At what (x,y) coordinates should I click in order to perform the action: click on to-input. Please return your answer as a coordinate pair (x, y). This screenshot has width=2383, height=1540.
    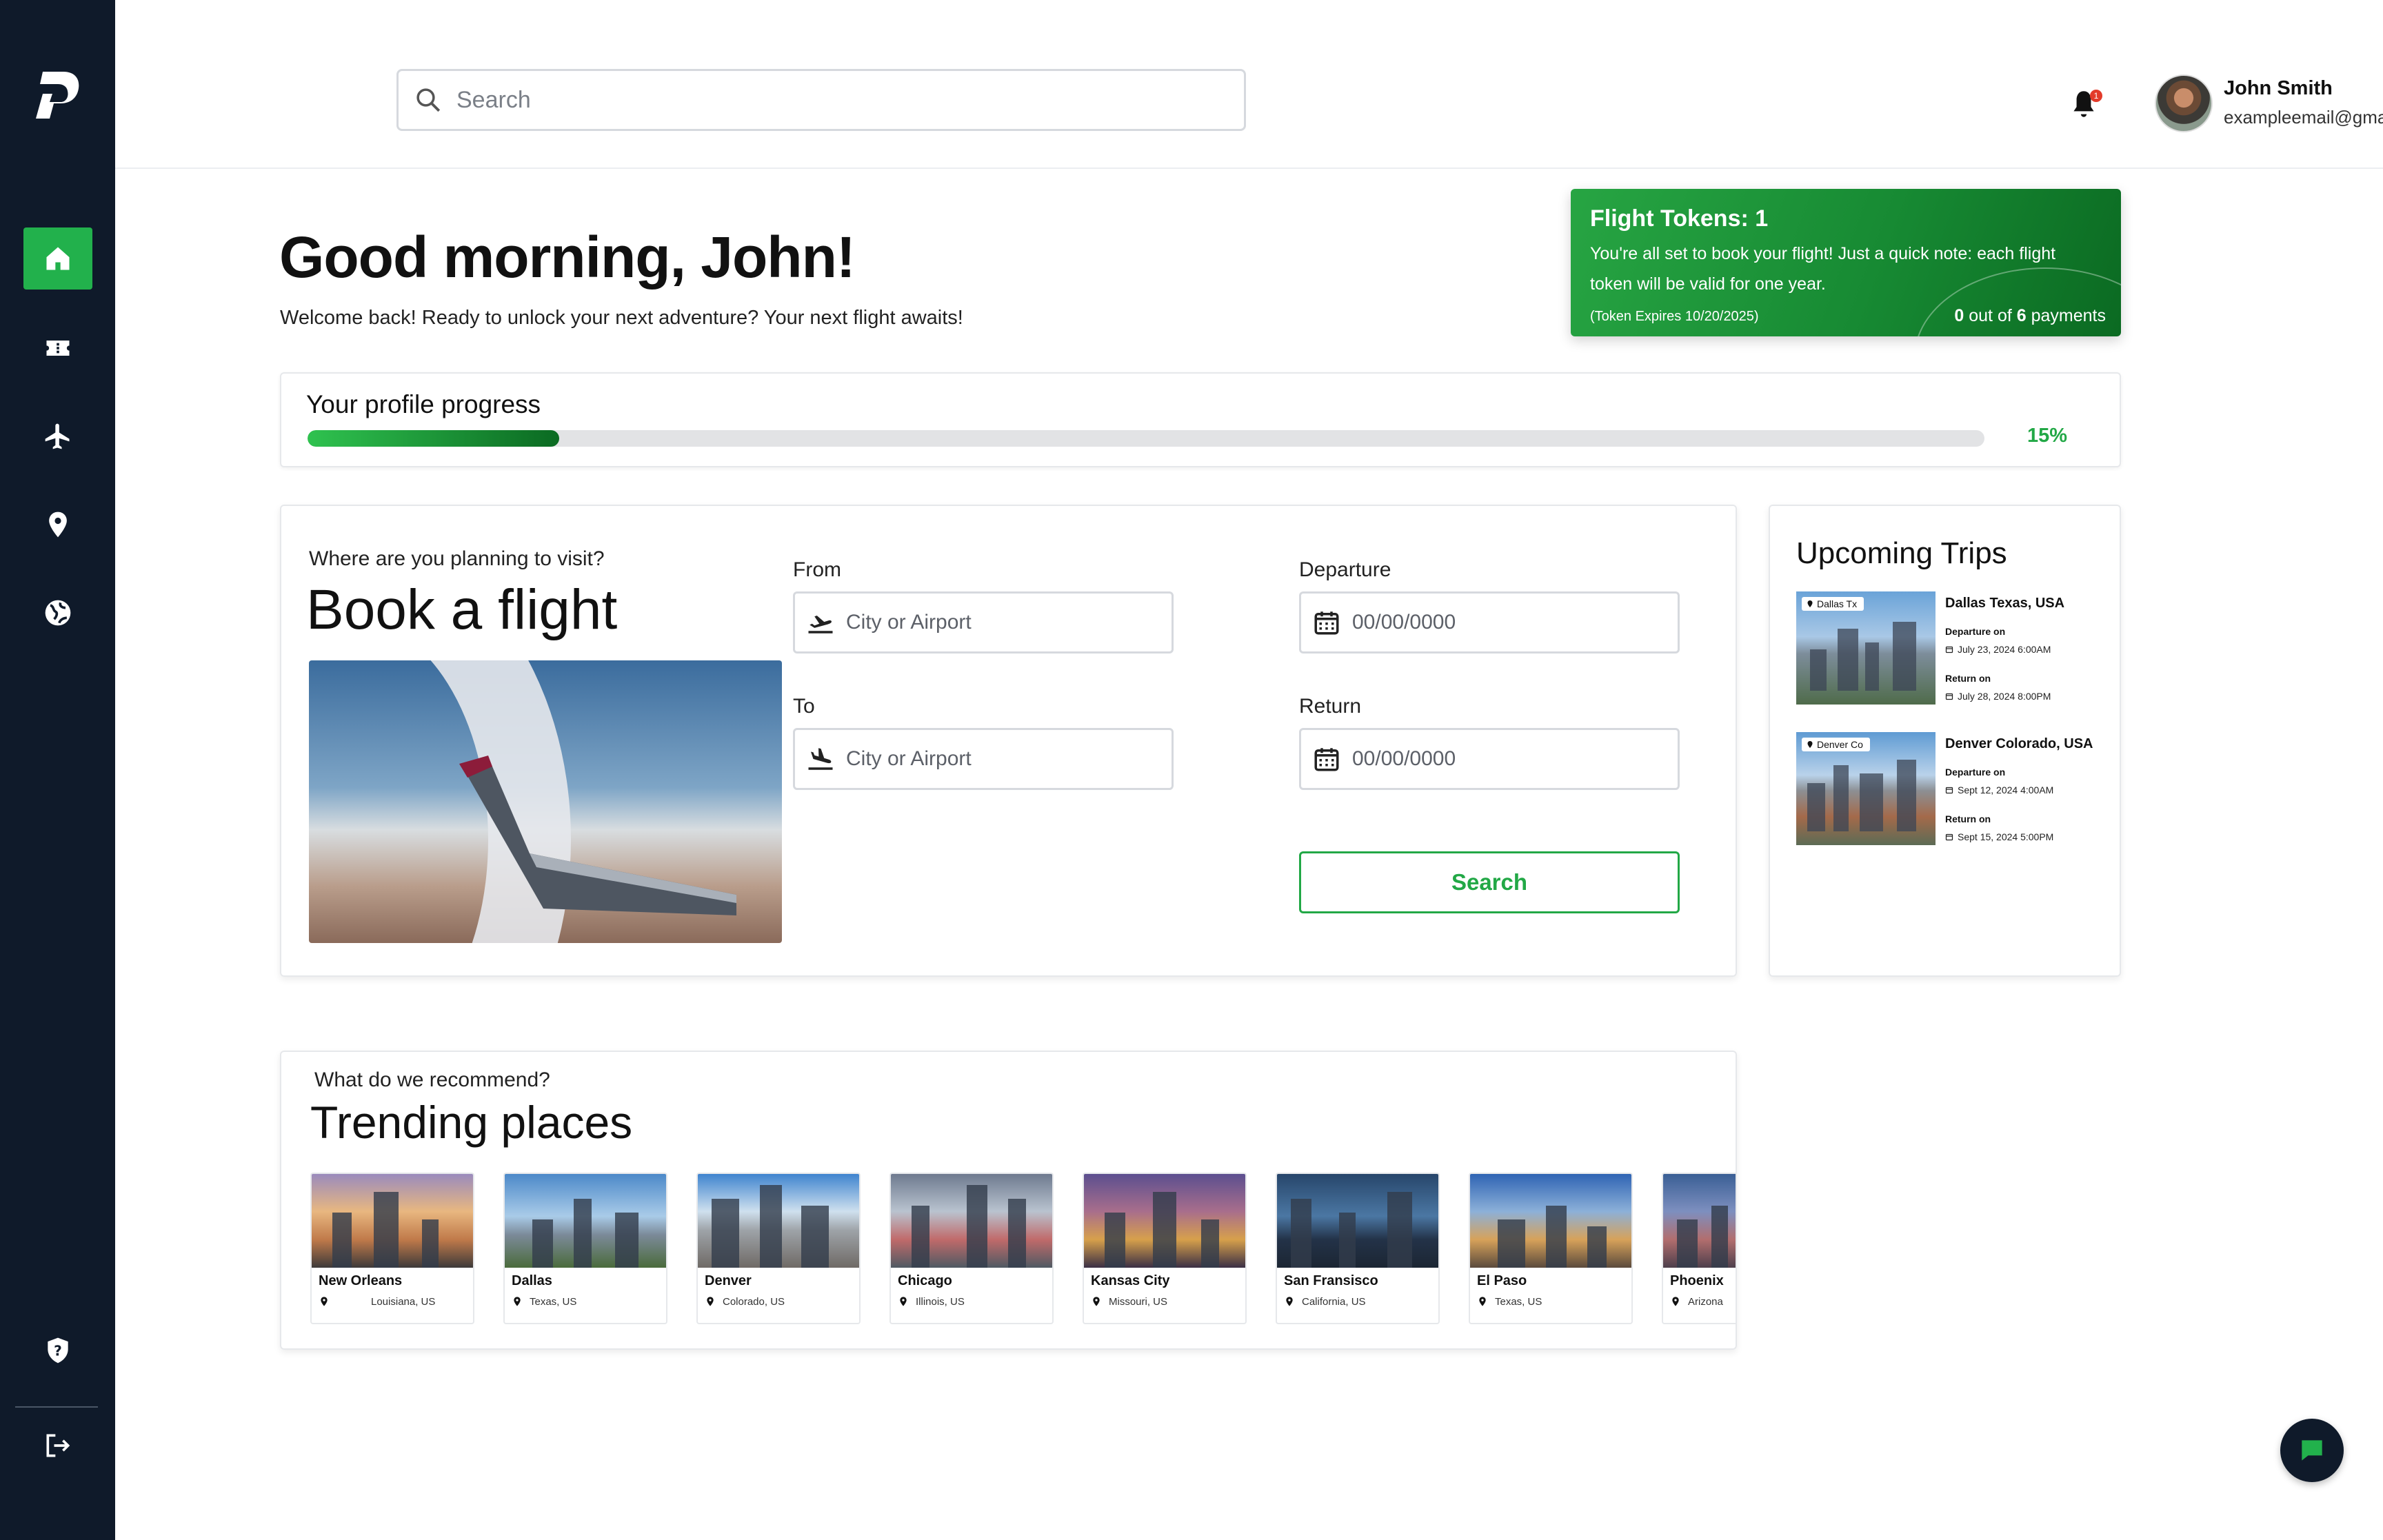
    Looking at the image, I should click on (1004, 759).